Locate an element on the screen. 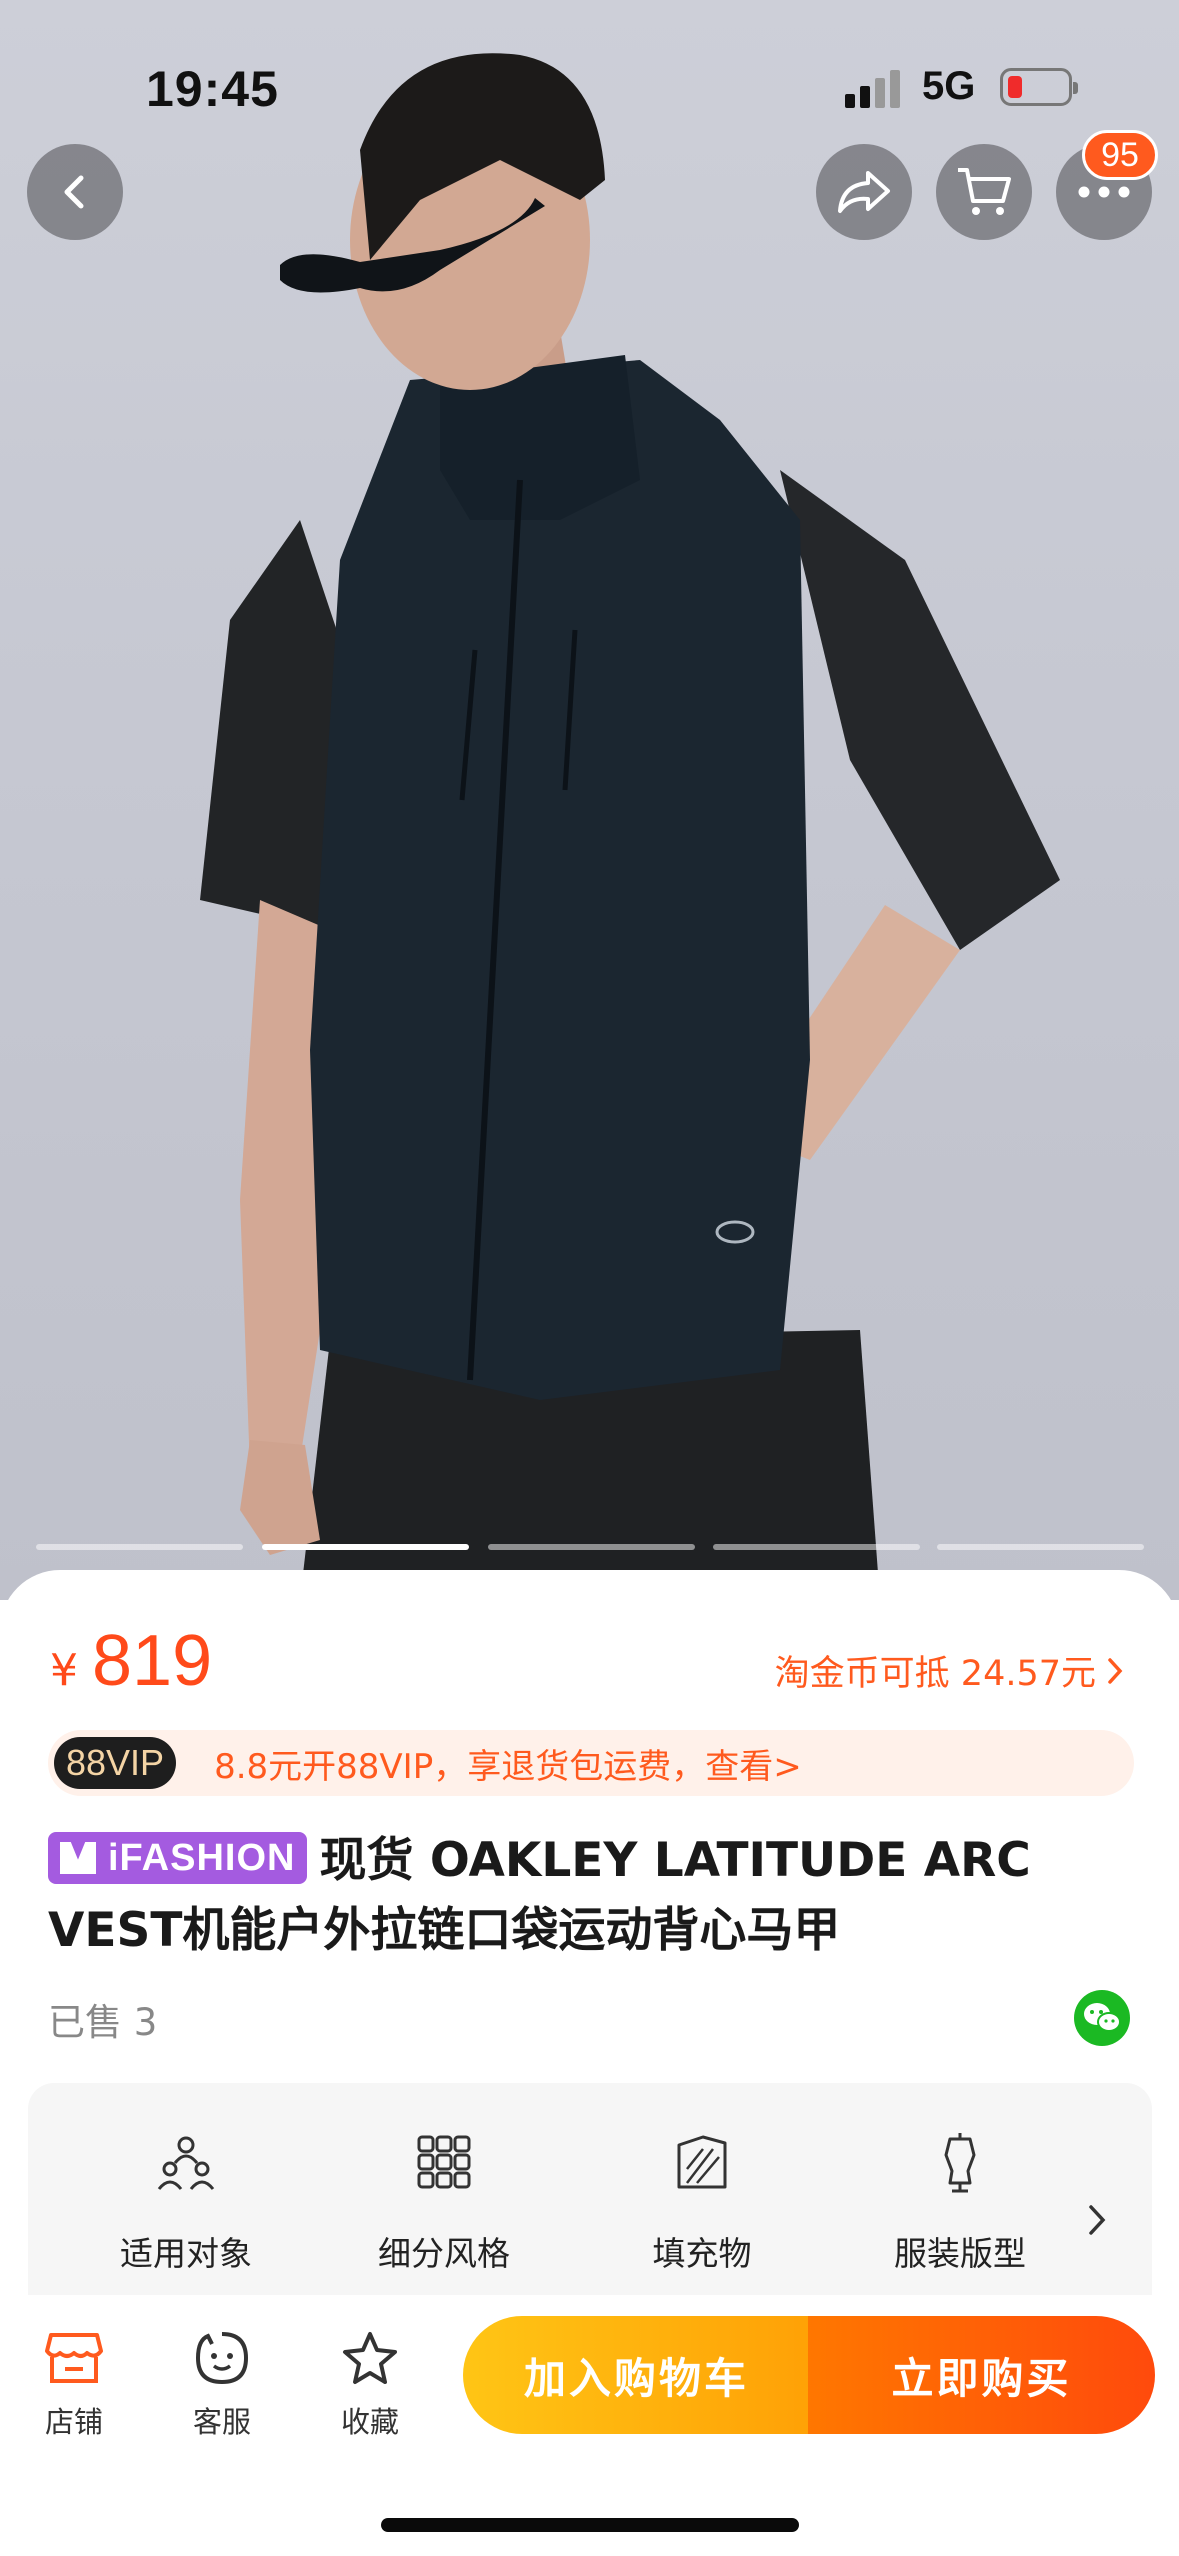 The image size is (1179, 2556). jacket-icon is located at coordinates (702, 2162).